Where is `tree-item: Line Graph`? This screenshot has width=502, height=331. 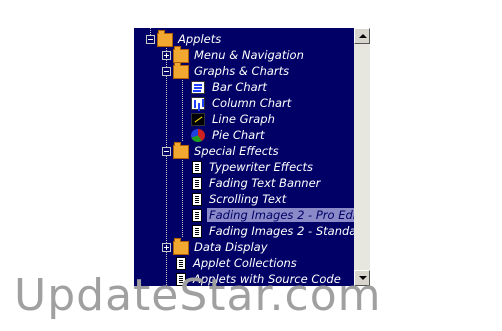 tree-item: Line Graph is located at coordinates (227, 119).